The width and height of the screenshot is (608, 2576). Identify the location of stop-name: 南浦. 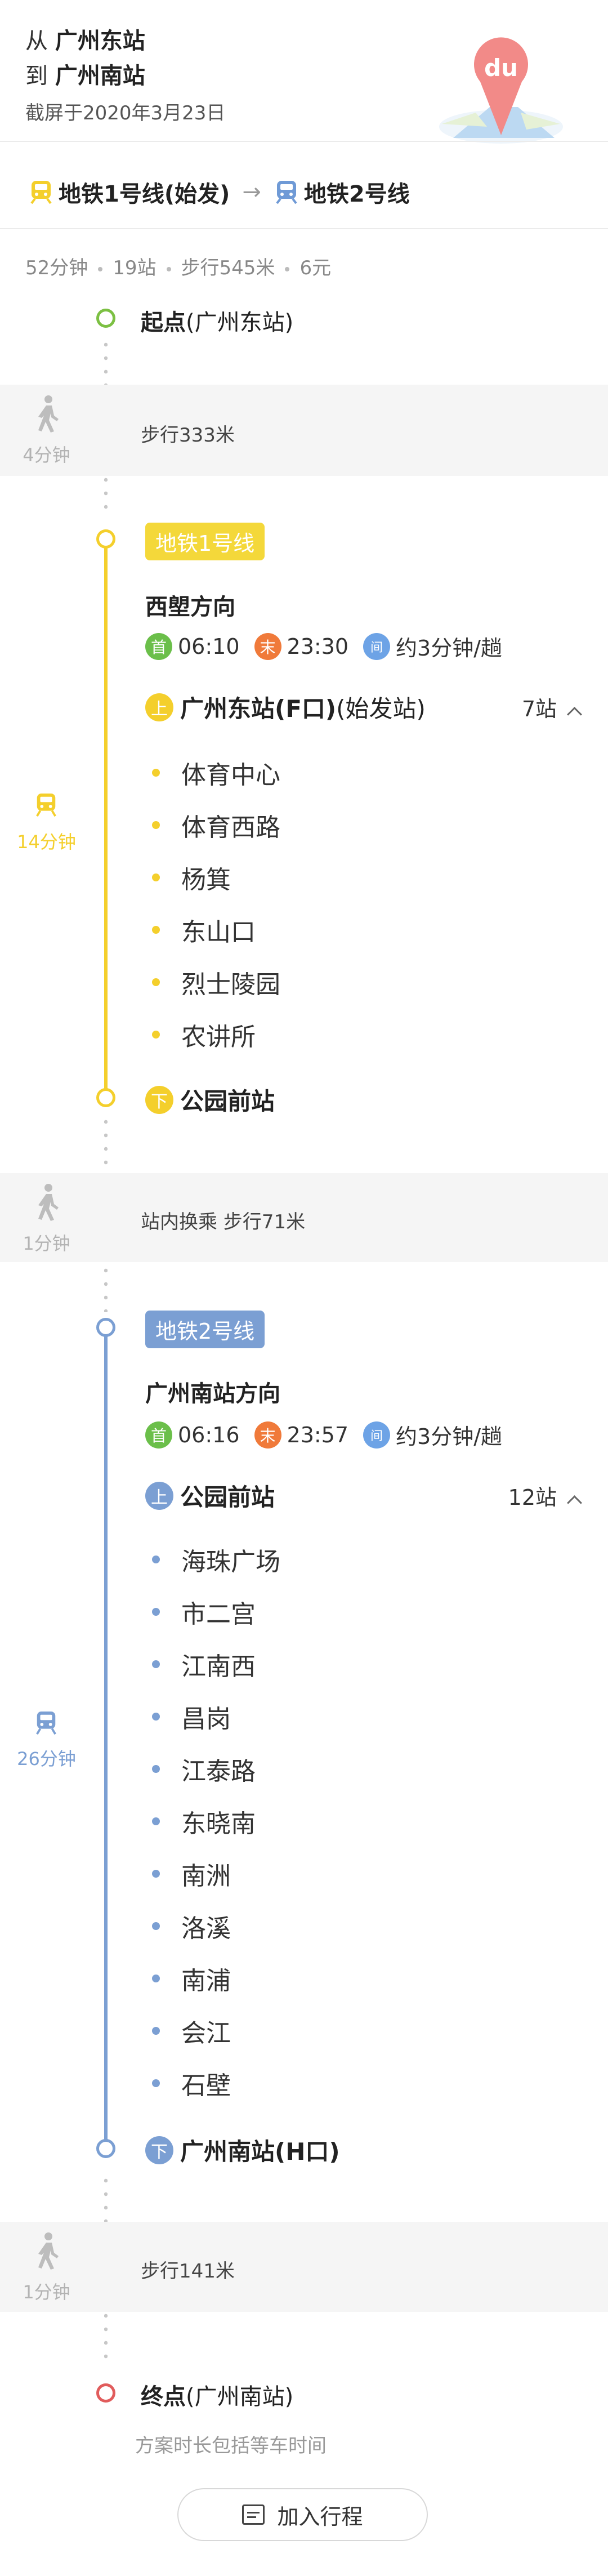
(206, 1981).